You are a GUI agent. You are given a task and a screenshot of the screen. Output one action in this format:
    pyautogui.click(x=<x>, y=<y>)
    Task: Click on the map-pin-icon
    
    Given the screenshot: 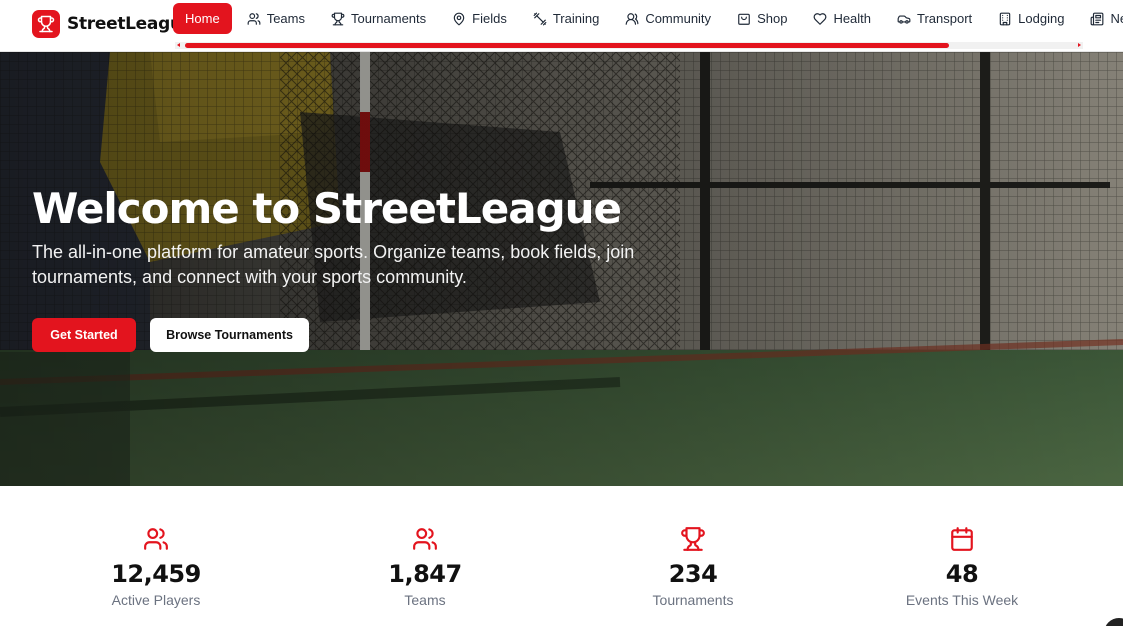 What is the action you would take?
    pyautogui.click(x=459, y=18)
    